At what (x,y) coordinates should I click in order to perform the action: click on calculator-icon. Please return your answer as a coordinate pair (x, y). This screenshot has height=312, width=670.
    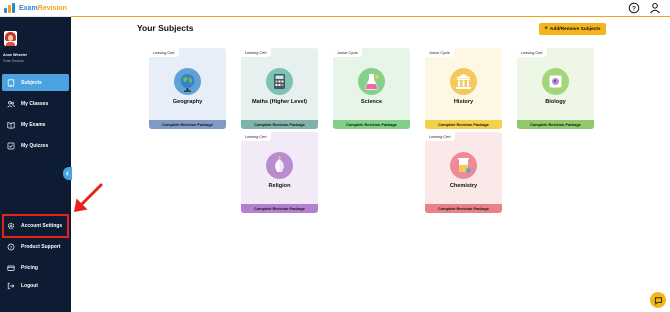
    Looking at the image, I should click on (279, 81).